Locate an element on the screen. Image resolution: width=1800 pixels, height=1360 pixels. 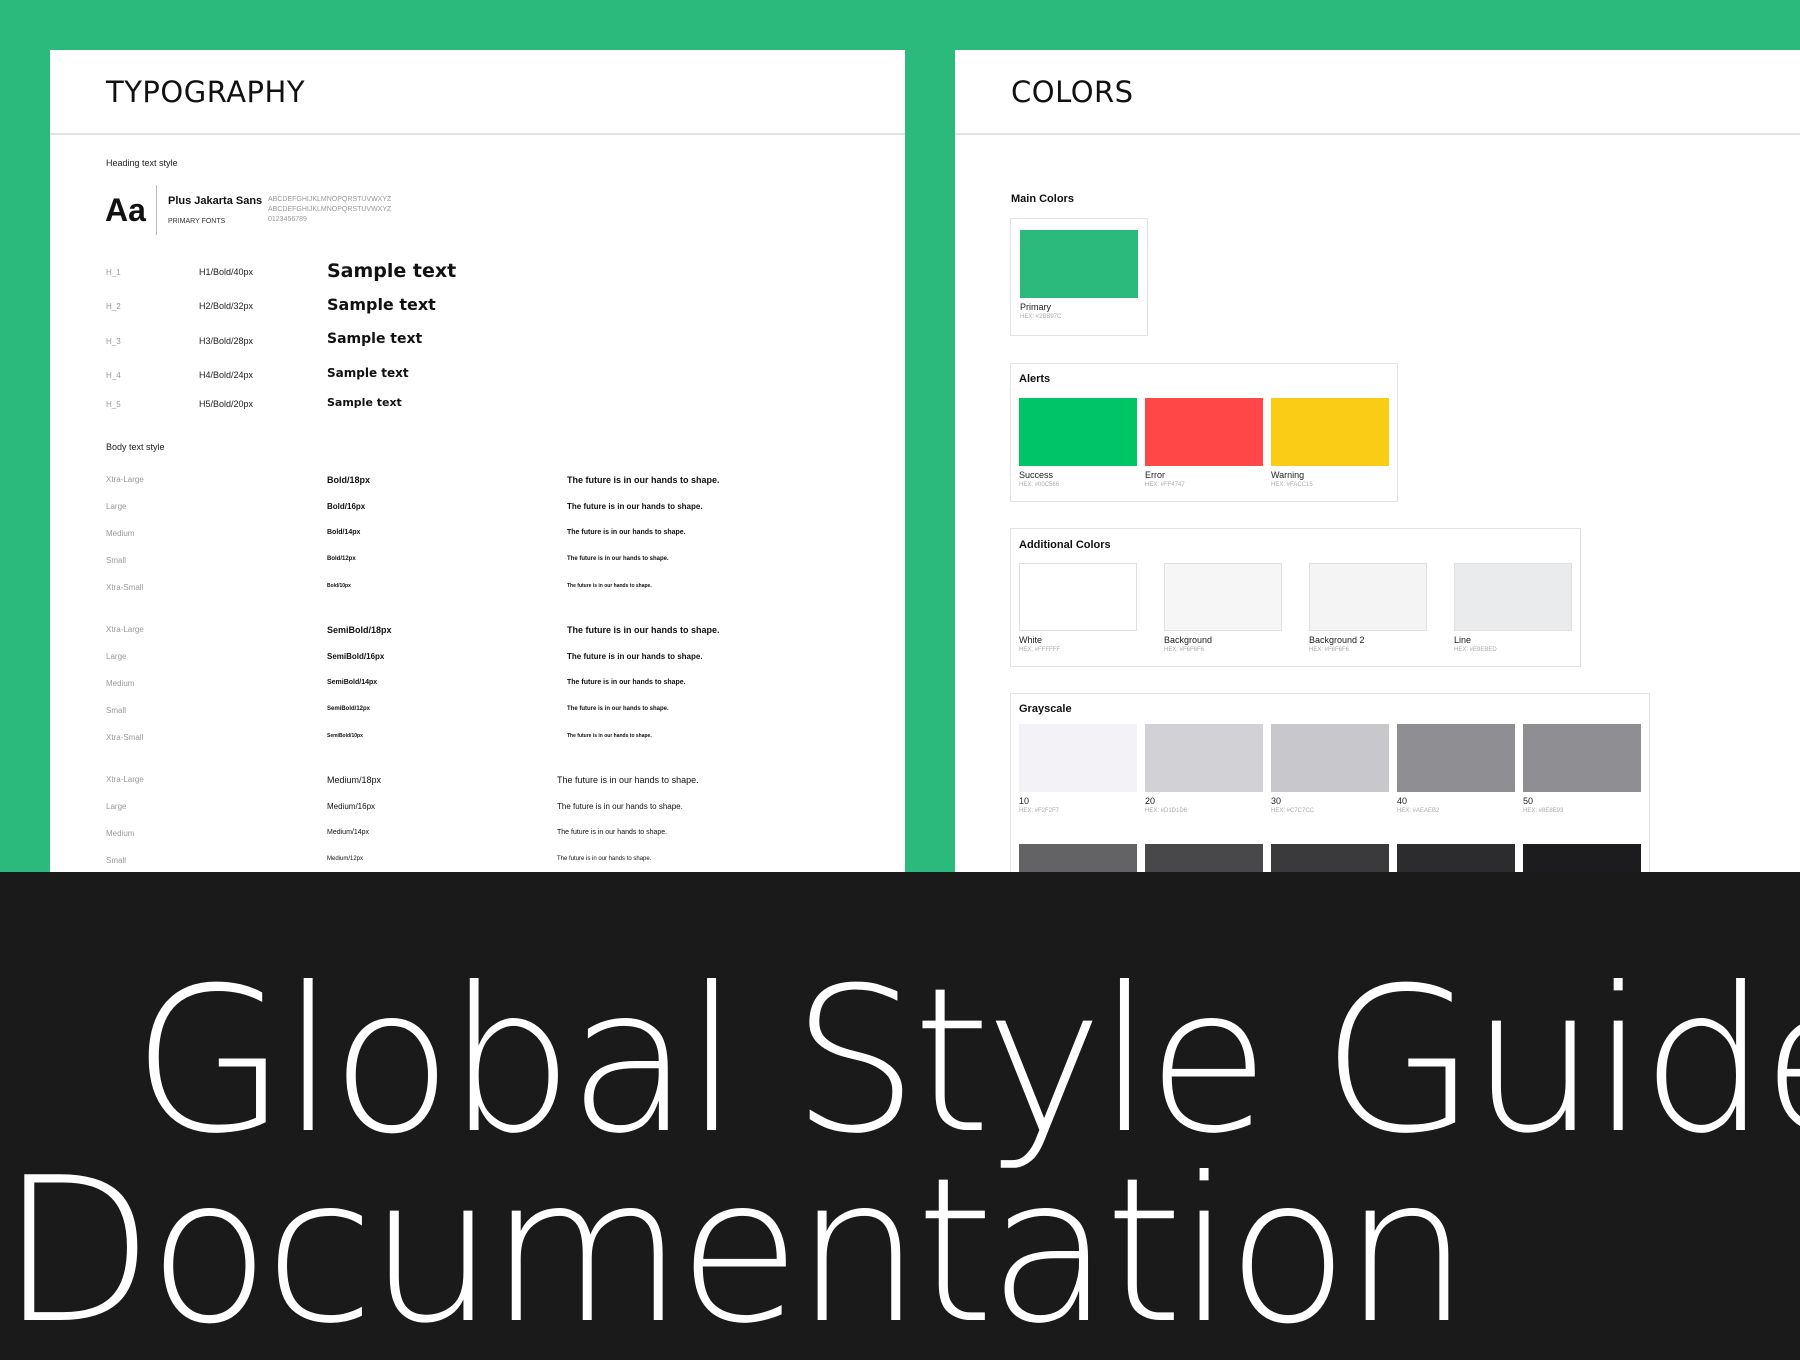
swatch-name: Background 2 is located at coordinates (1337, 640).